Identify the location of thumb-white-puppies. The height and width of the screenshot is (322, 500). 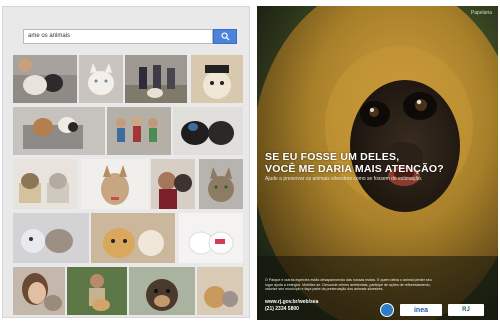
(211, 238).